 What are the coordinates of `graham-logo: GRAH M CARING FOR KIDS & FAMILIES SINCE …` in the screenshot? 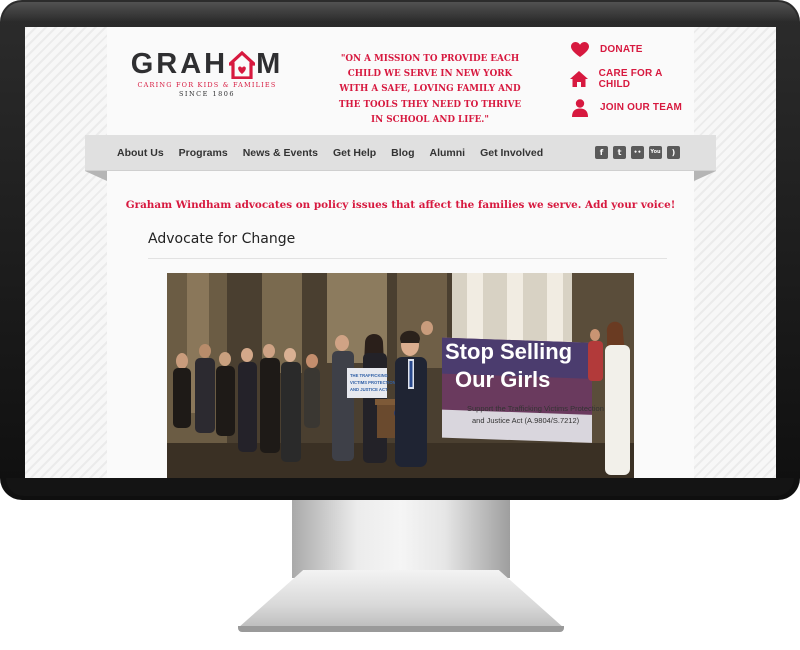 It's located at (207, 73).